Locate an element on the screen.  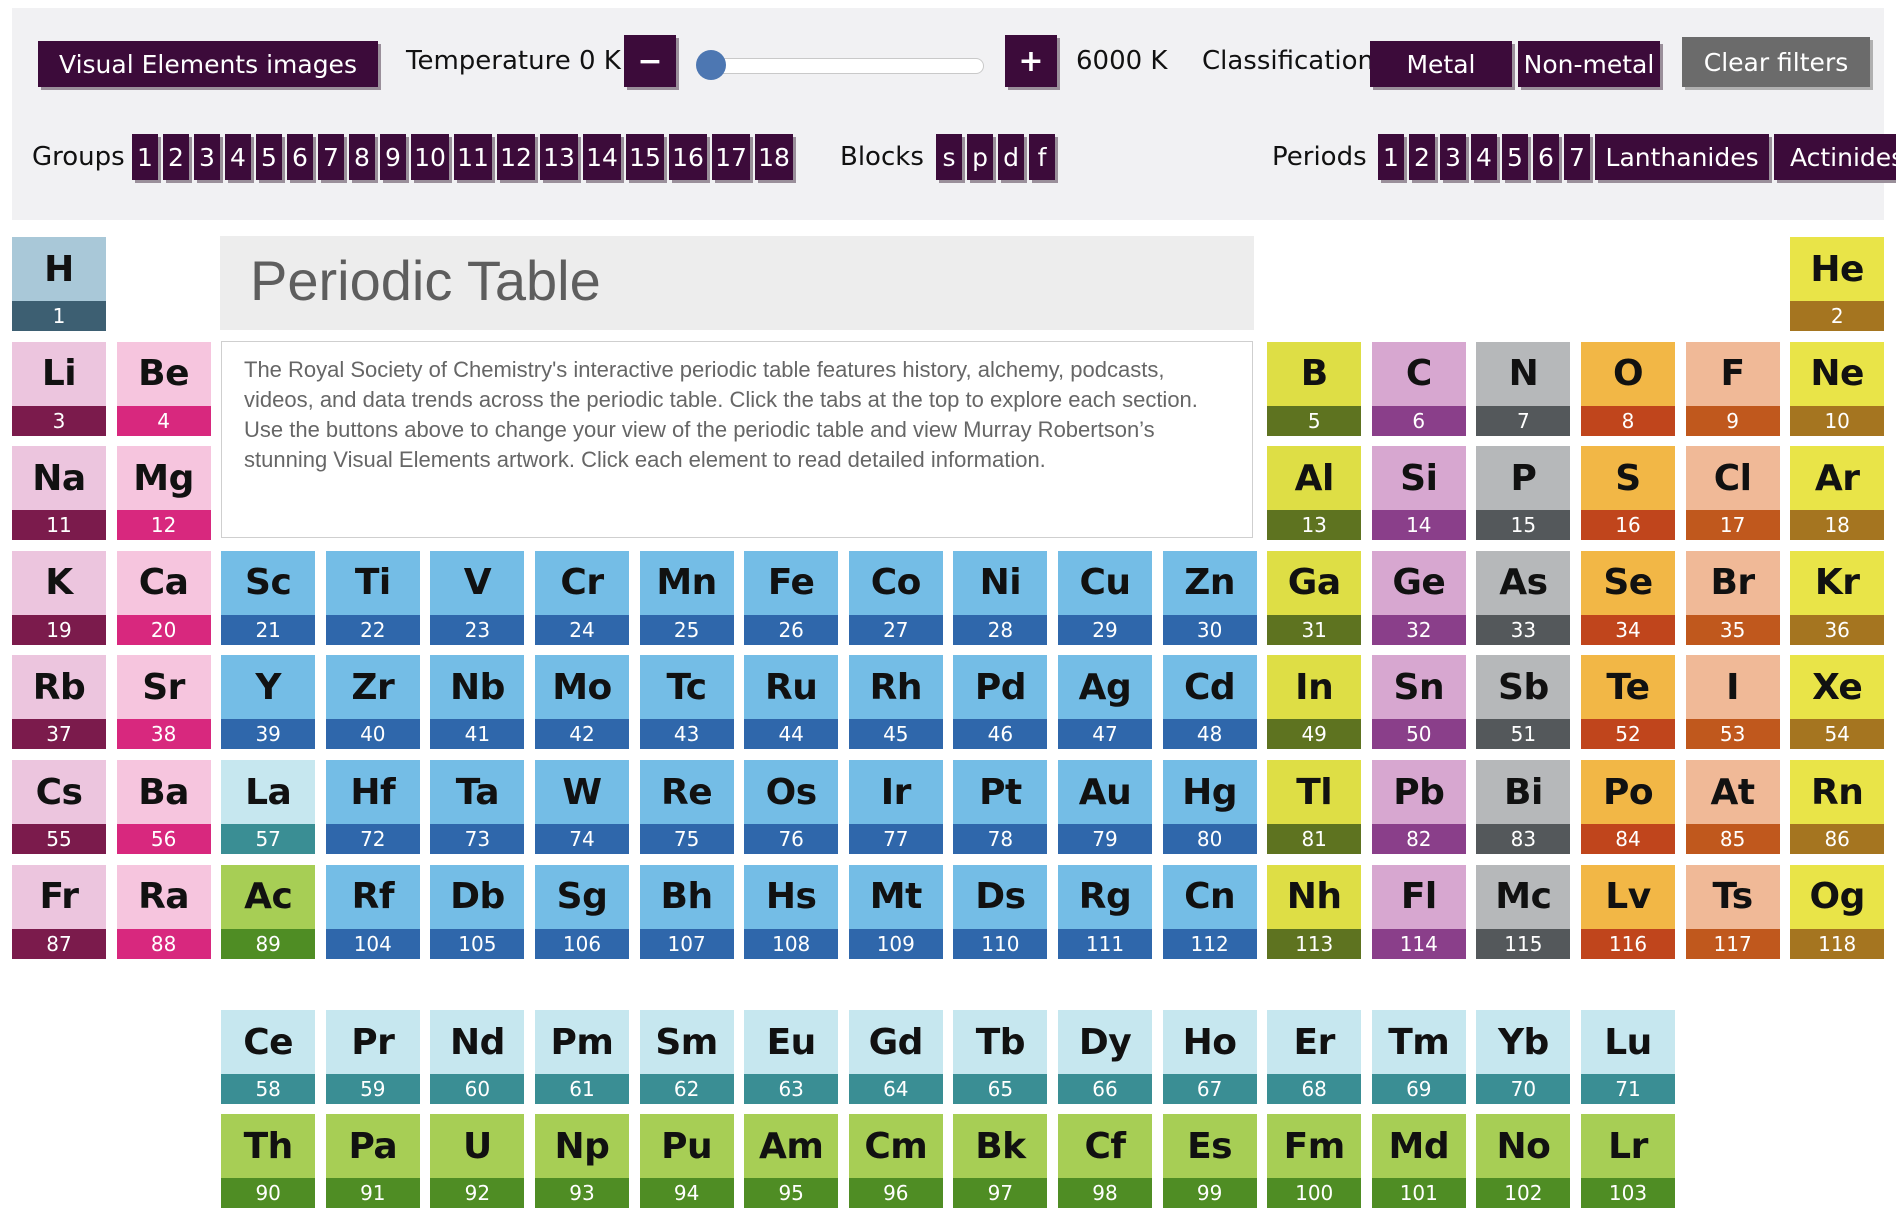
element-tile-cl: Cl 17 is located at coordinates (1732, 493).